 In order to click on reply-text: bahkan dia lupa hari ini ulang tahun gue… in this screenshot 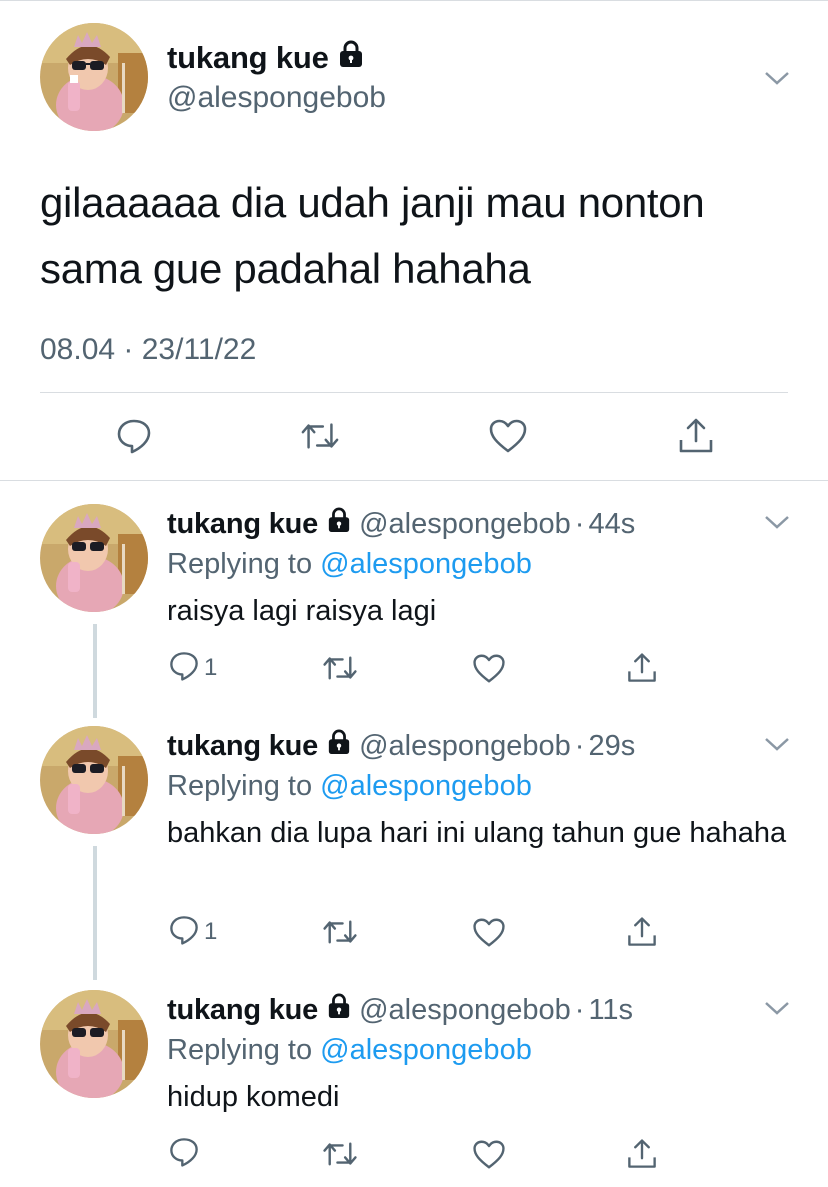, I will do `click(477, 833)`.